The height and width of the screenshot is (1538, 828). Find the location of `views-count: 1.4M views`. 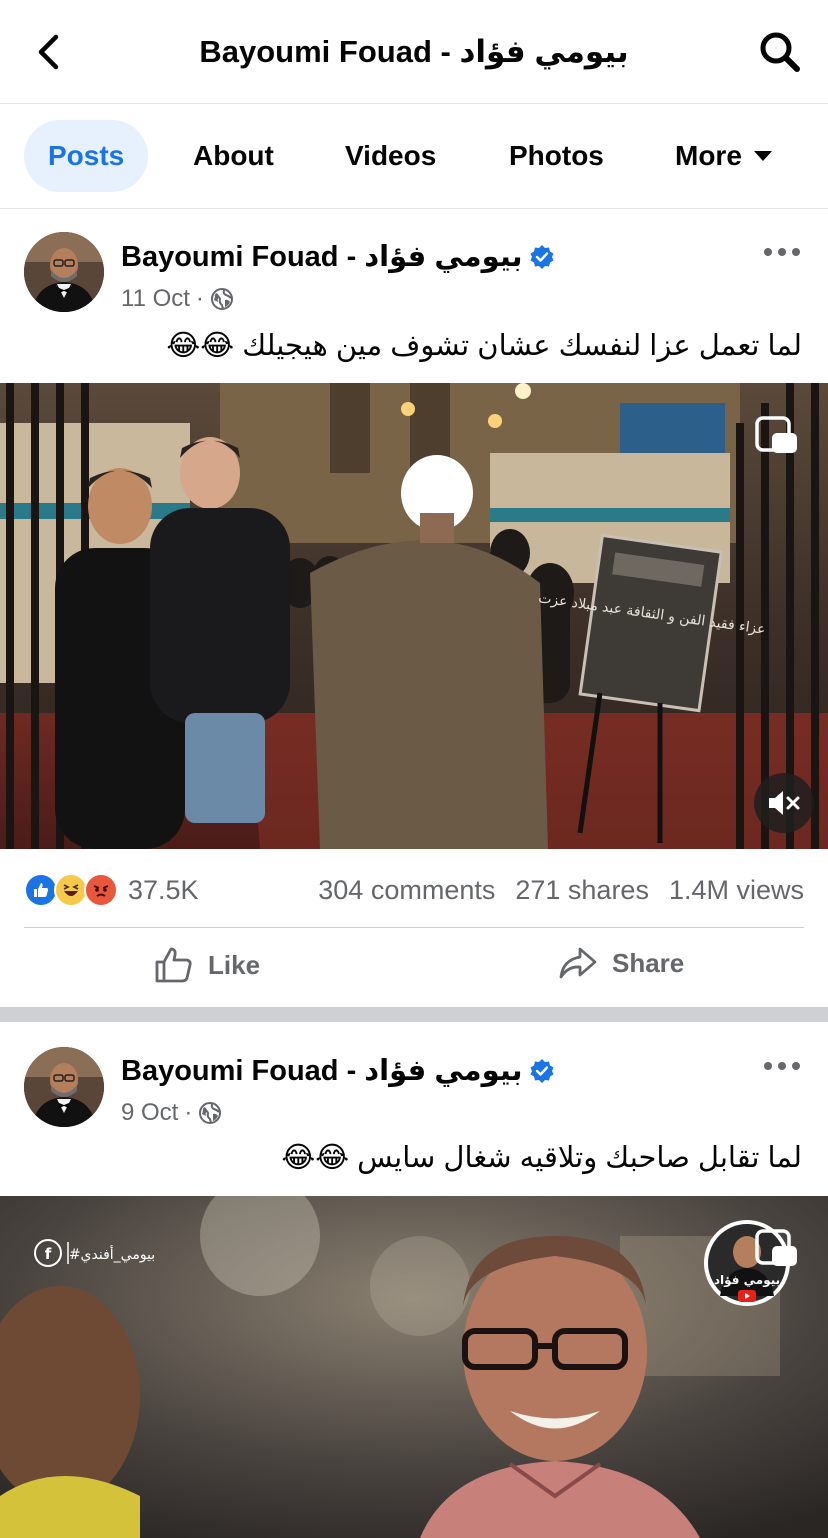

views-count: 1.4M views is located at coordinates (736, 889).